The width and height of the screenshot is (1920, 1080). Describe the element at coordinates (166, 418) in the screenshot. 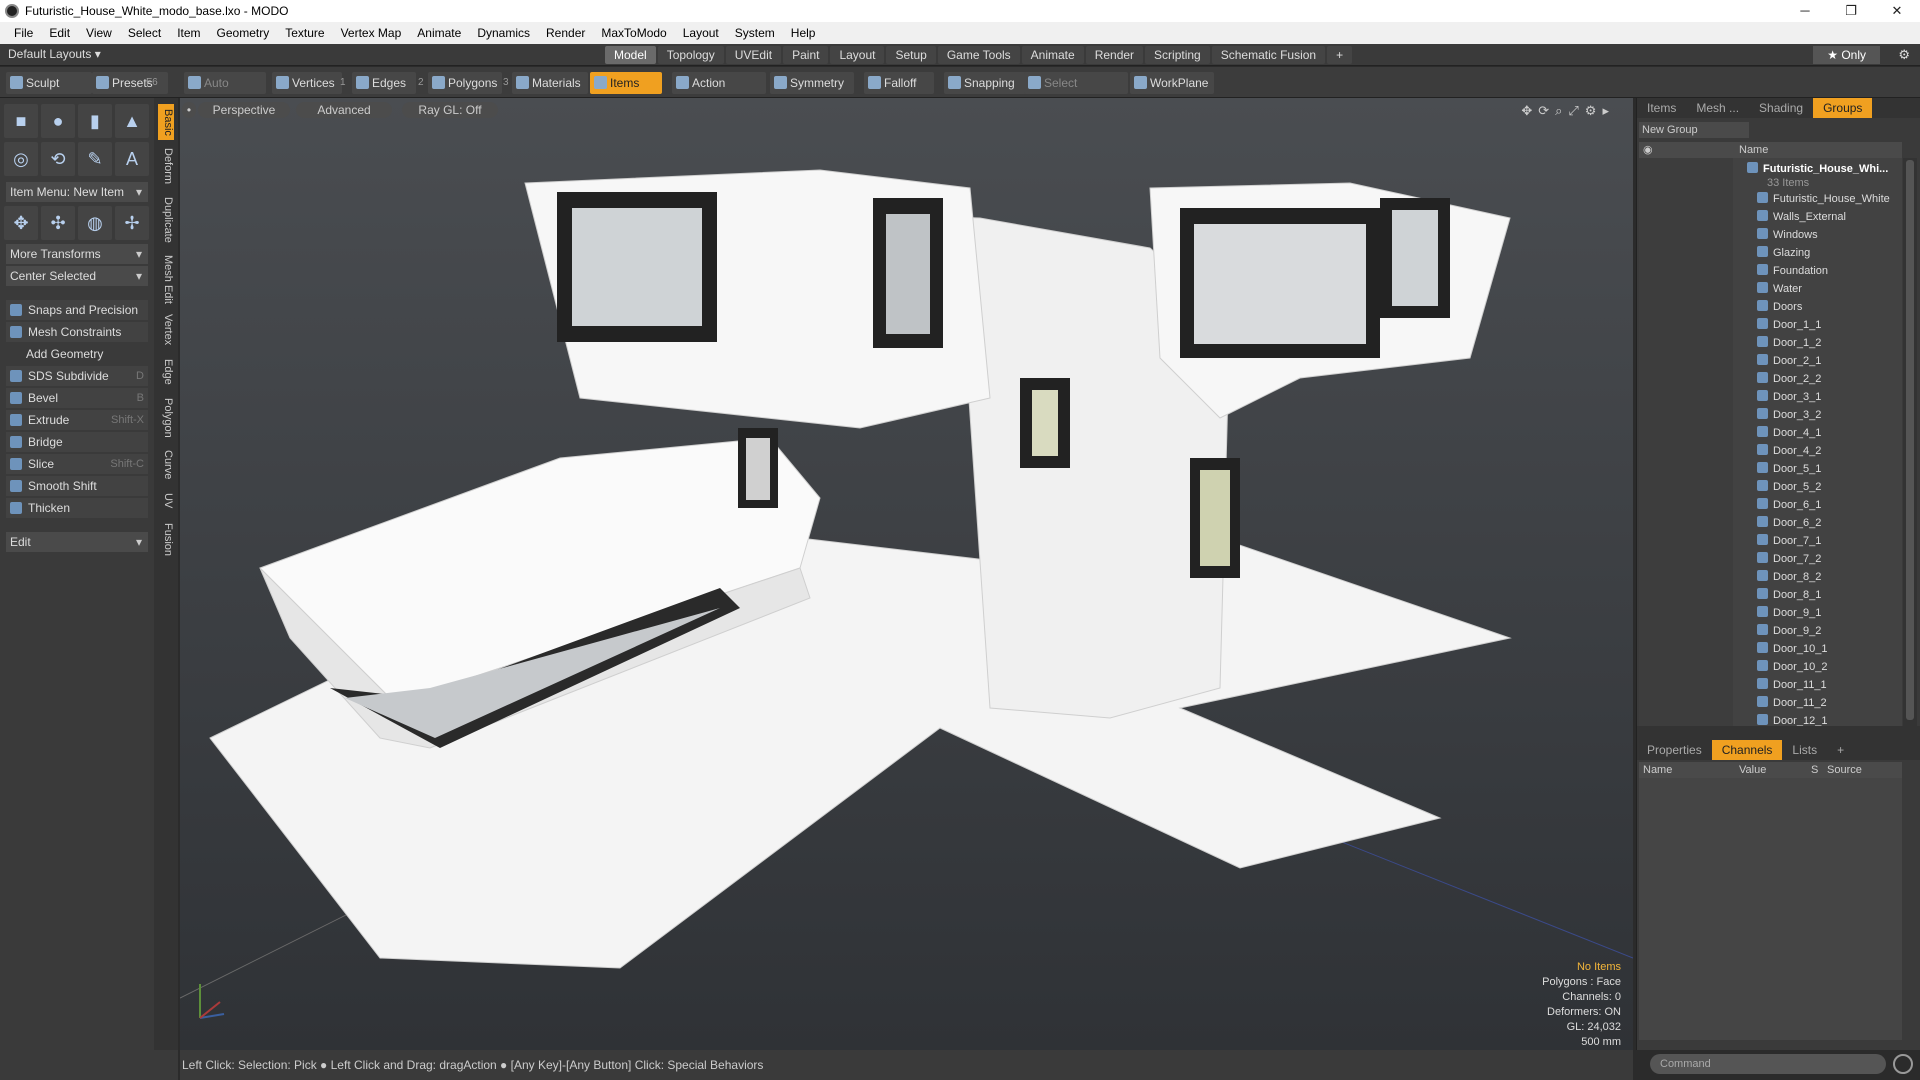

I see `vtab-polygon: Polygon` at that location.